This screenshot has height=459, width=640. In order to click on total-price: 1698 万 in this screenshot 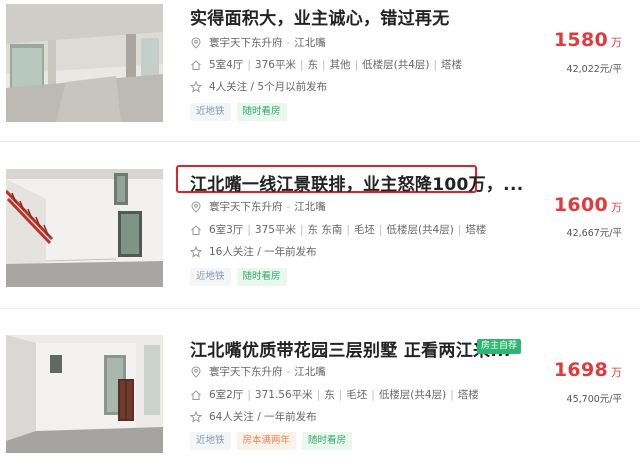, I will do `click(588, 370)`.